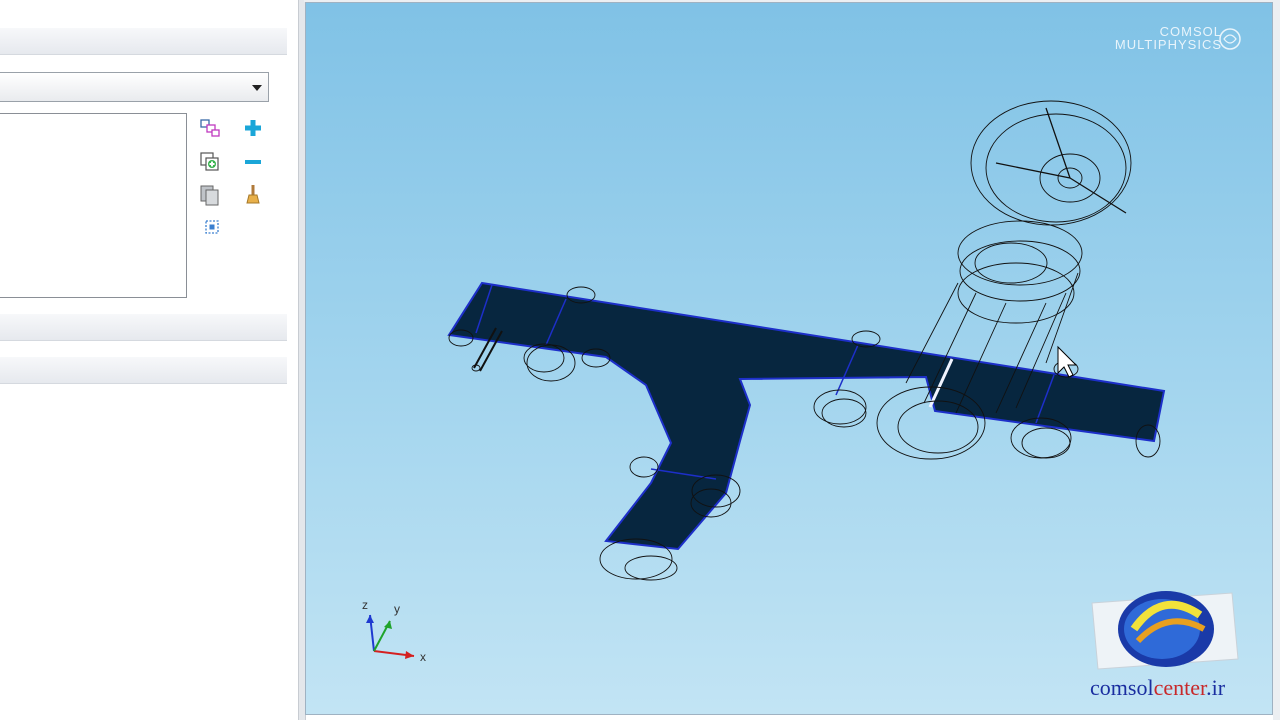 This screenshot has height=720, width=1280. What do you see at coordinates (93, 205) in the screenshot?
I see `selection-list` at bounding box center [93, 205].